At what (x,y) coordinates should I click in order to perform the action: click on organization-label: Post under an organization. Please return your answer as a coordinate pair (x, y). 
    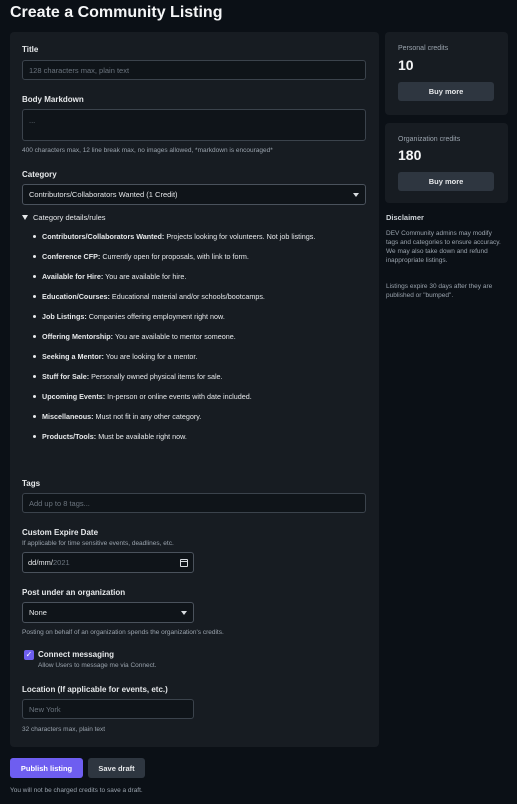
    Looking at the image, I should click on (74, 592).